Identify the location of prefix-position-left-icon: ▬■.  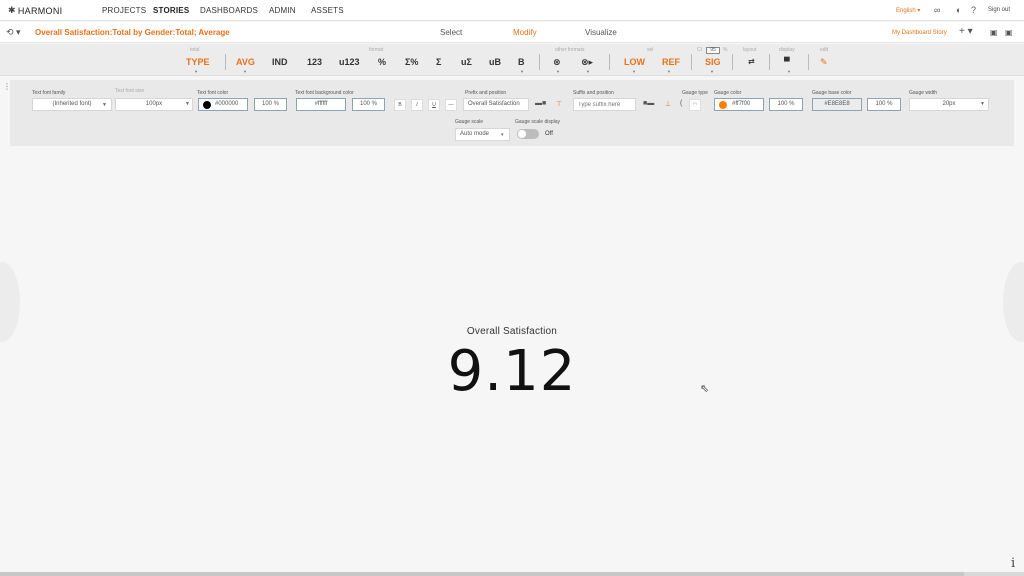
(540, 103).